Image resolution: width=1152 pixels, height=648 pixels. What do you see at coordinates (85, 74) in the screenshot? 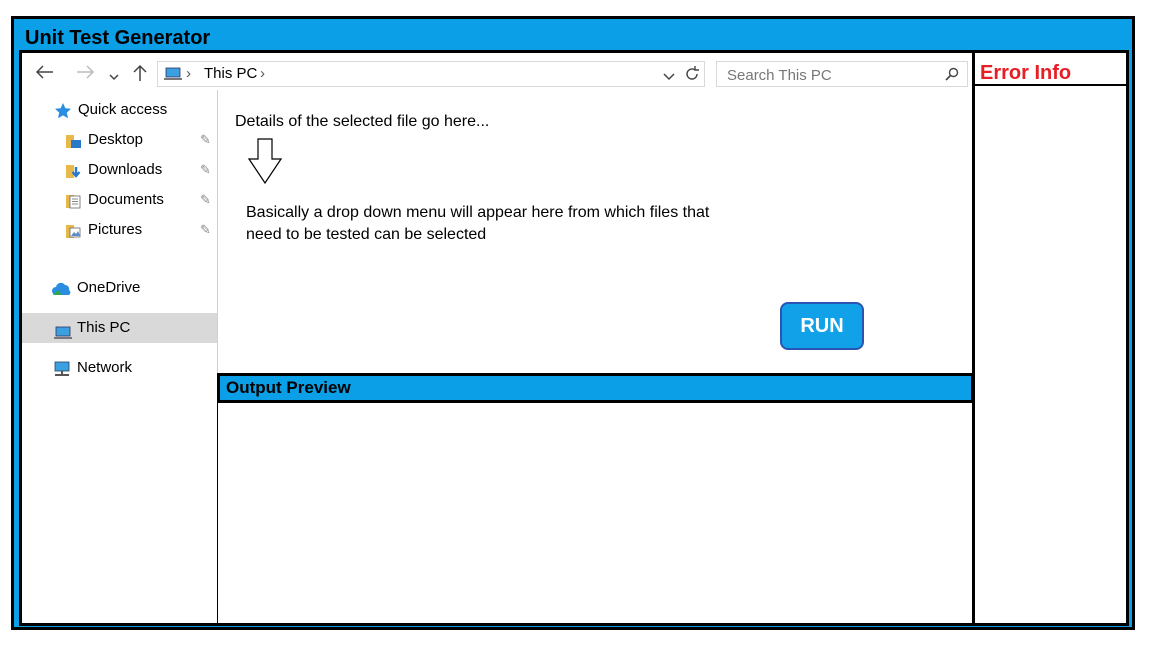
I see `arrow-right-icon` at bounding box center [85, 74].